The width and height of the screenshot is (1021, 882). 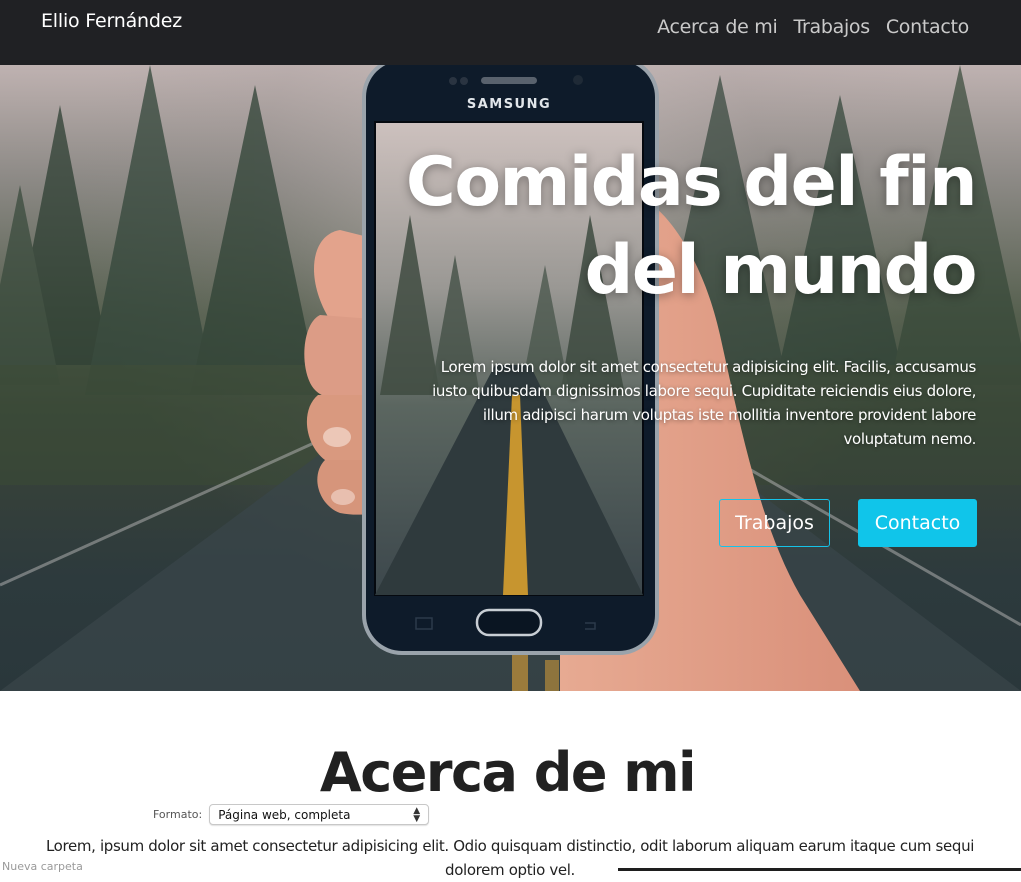 What do you see at coordinates (691, 226) in the screenshot?
I see `hero-title: Comidas del fin del mundo` at bounding box center [691, 226].